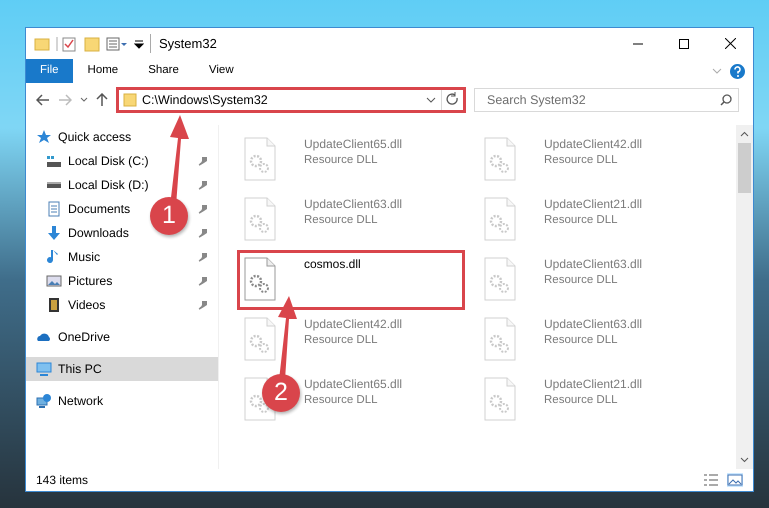 Image resolution: width=769 pixels, height=508 pixels. What do you see at coordinates (54, 233) in the screenshot?
I see `download-arrow-icon` at bounding box center [54, 233].